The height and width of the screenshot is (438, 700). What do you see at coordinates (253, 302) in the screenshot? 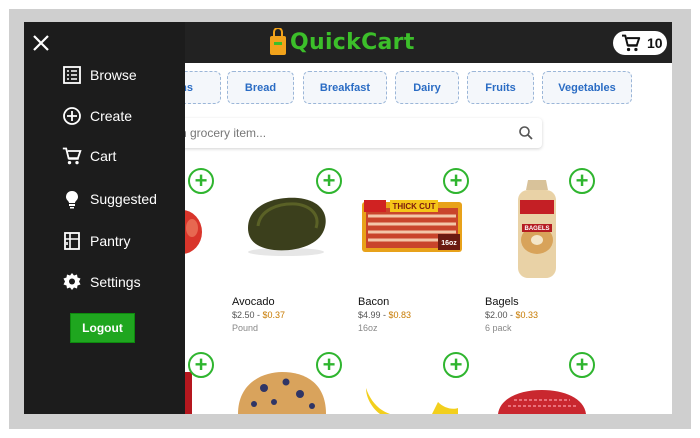
I see `product-name: Avocado` at bounding box center [253, 302].